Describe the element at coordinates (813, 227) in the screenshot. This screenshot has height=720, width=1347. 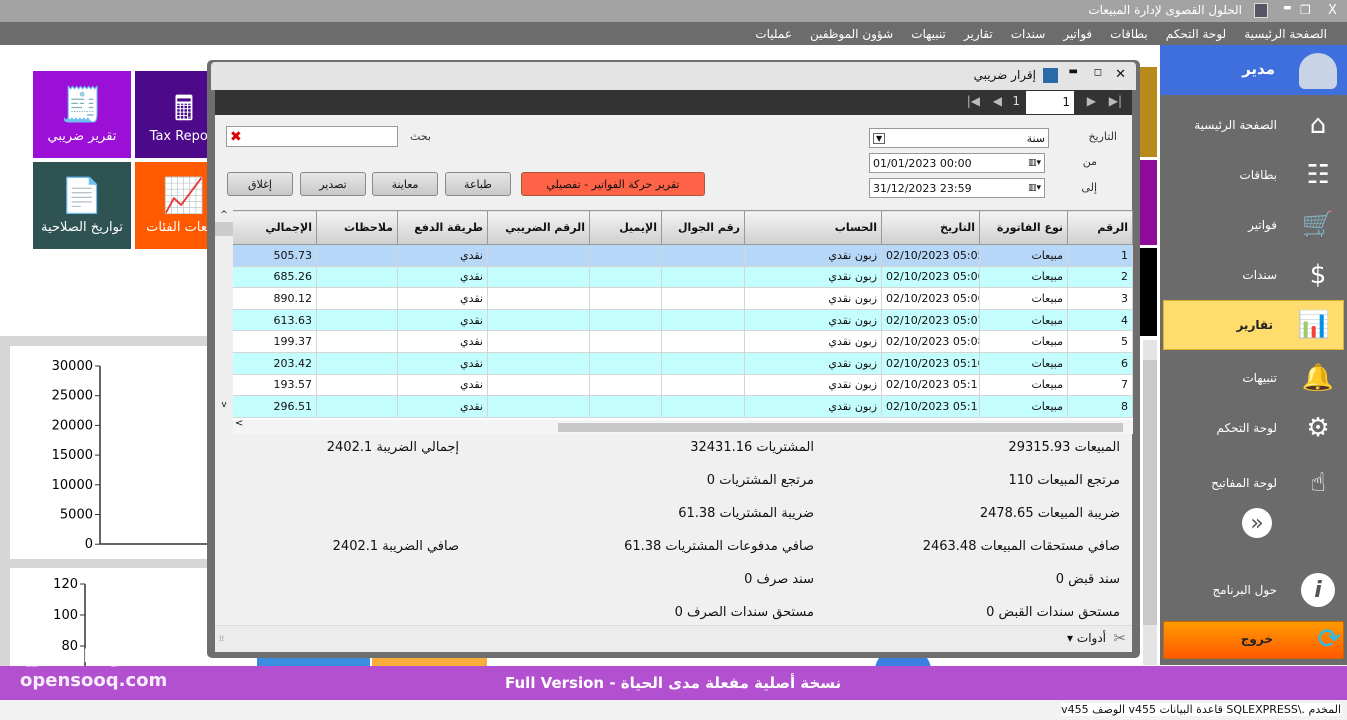
I see `column-header: الحساب` at that location.